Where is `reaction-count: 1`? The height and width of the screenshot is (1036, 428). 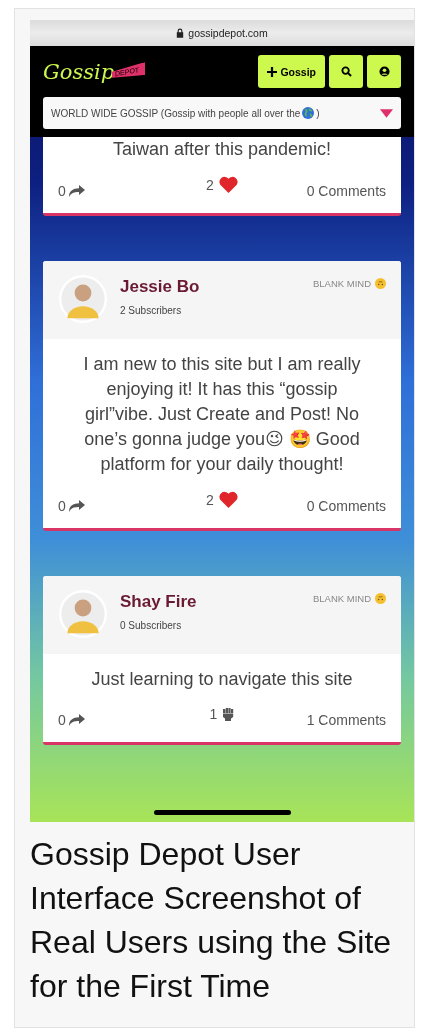
reaction-count: 1 is located at coordinates (213, 714).